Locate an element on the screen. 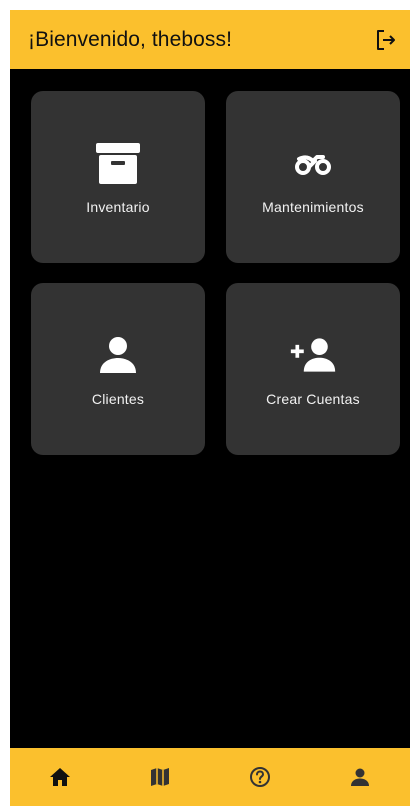  nav-home is located at coordinates (60, 777).